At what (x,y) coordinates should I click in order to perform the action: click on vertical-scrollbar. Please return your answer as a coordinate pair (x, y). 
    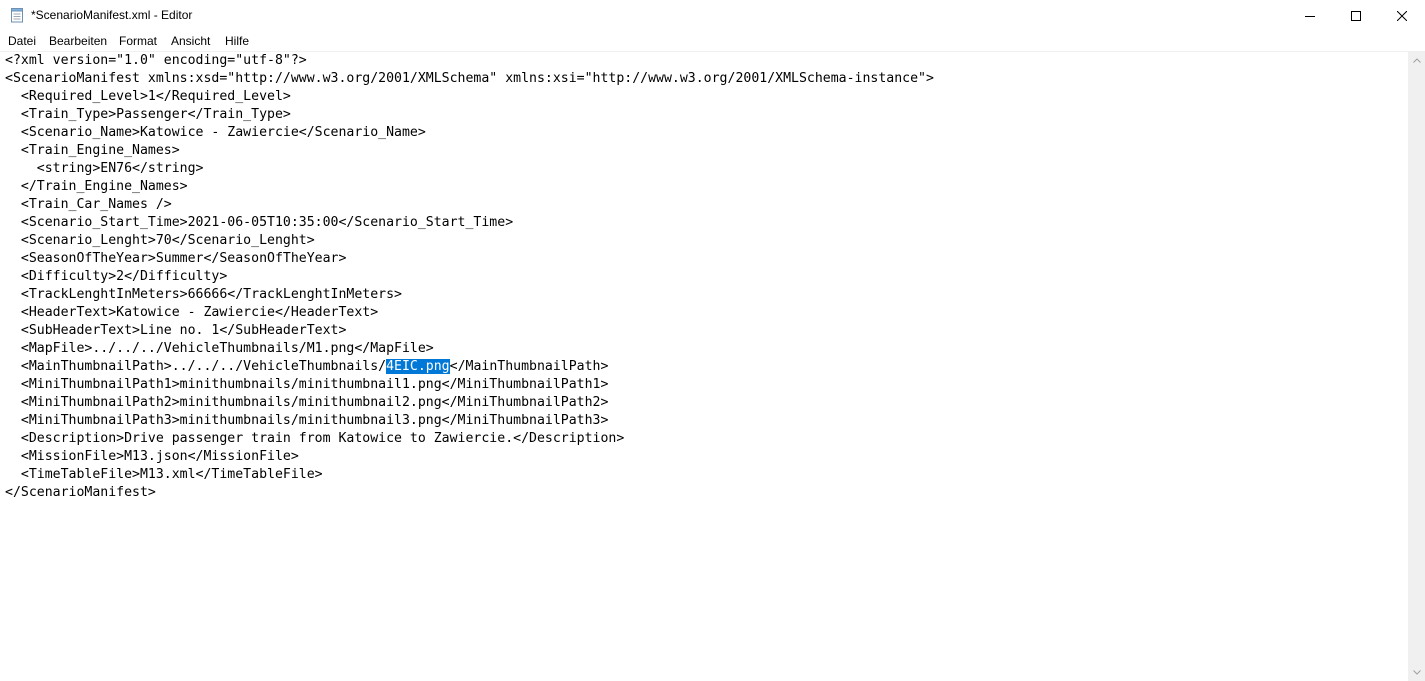
    Looking at the image, I should click on (1416, 366).